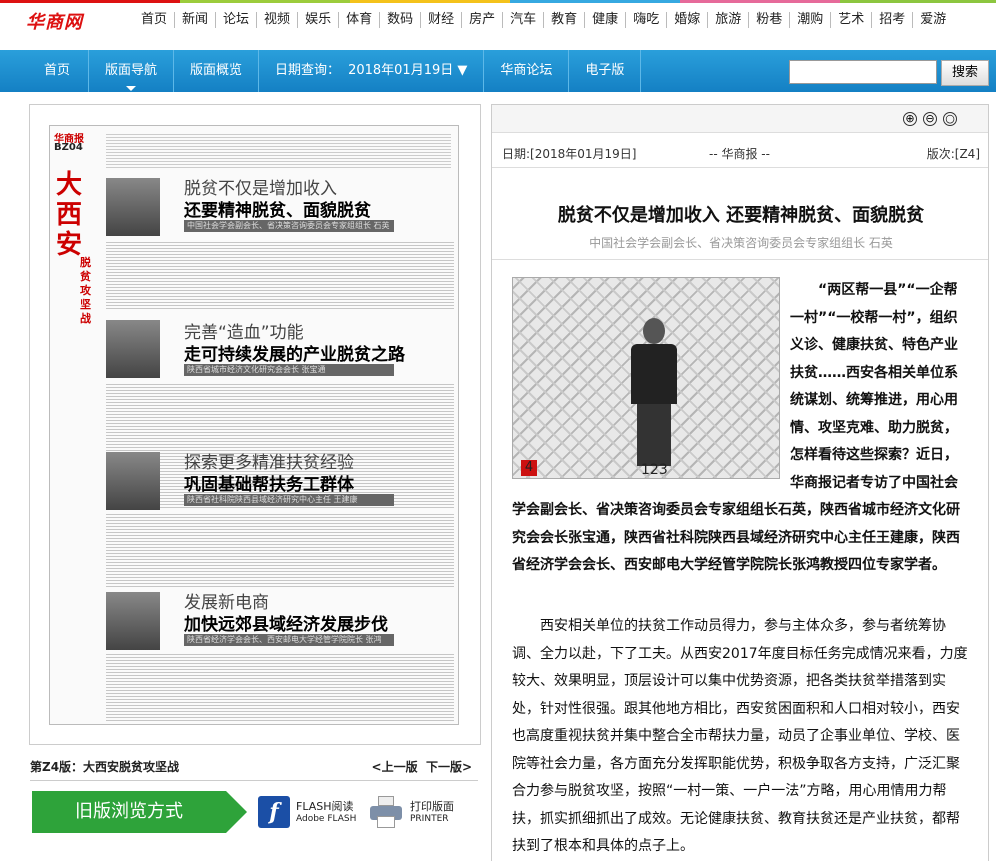 The height and width of the screenshot is (861, 996). I want to click on top-nav-item: 视频, so click(276, 20).